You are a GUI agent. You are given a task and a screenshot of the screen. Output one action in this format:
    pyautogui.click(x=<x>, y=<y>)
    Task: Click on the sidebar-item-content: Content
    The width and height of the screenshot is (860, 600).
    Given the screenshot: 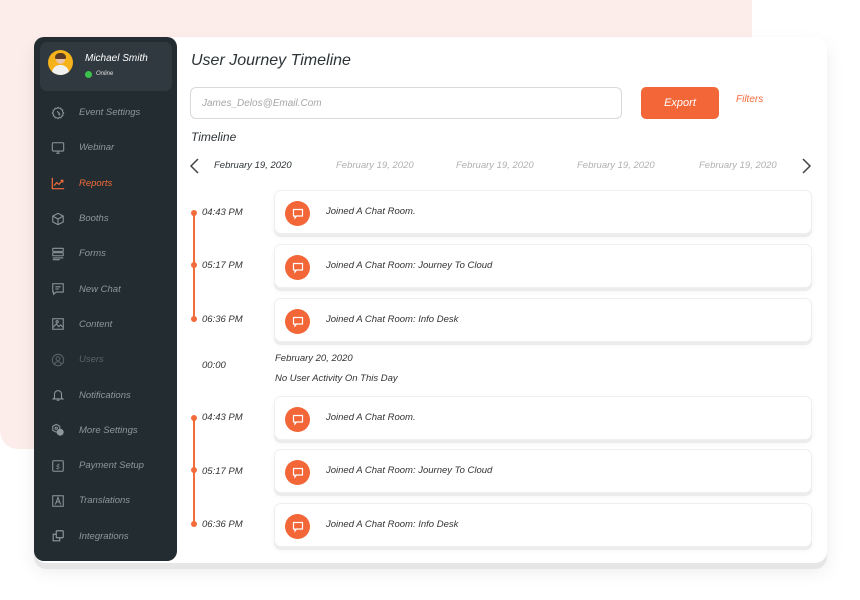 What is the action you would take?
    pyautogui.click(x=105, y=324)
    